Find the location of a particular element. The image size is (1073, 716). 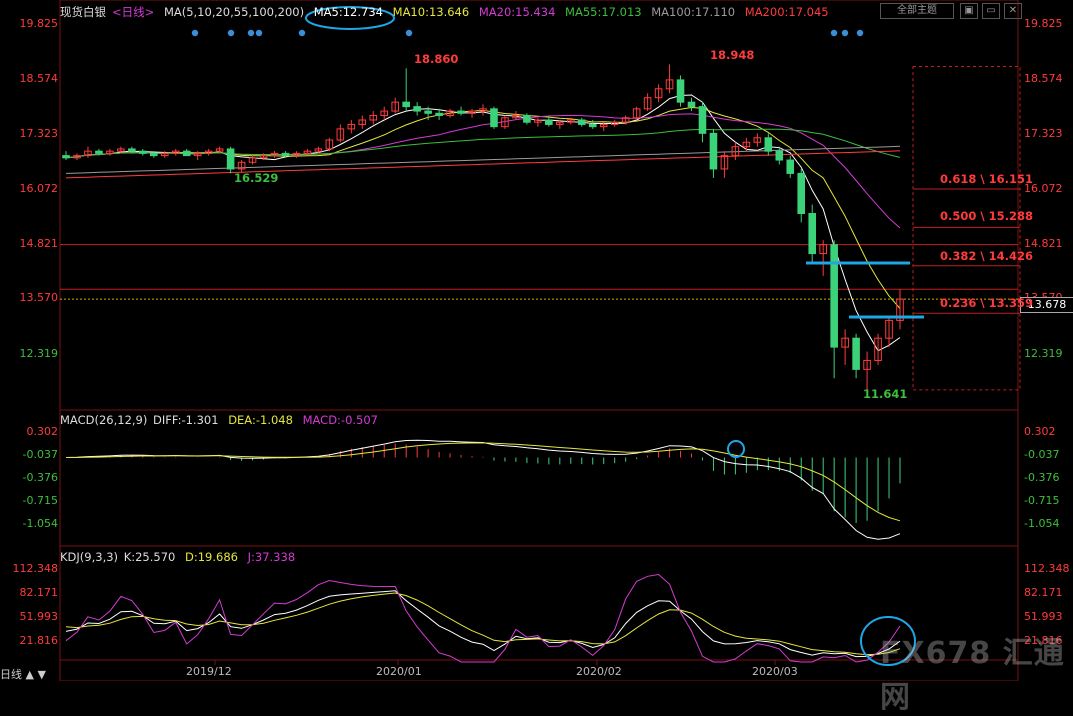

kdj-j: J:37.338 is located at coordinates (271, 557).